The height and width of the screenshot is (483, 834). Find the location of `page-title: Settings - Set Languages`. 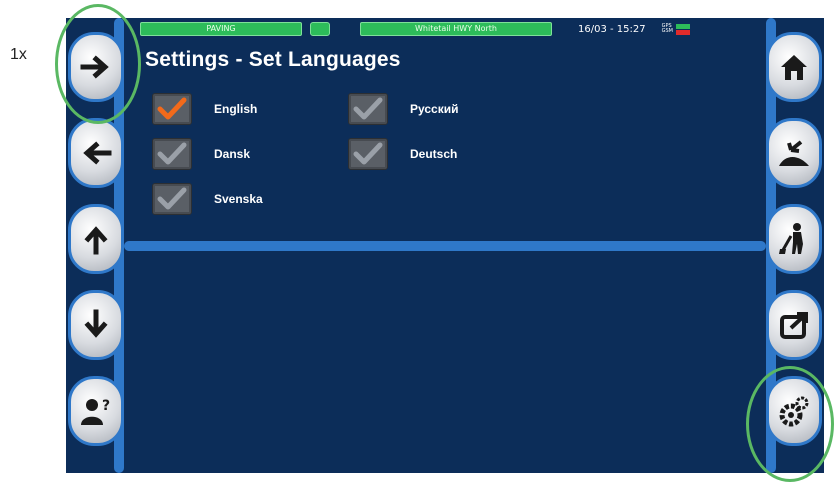

page-title: Settings - Set Languages is located at coordinates (273, 59).